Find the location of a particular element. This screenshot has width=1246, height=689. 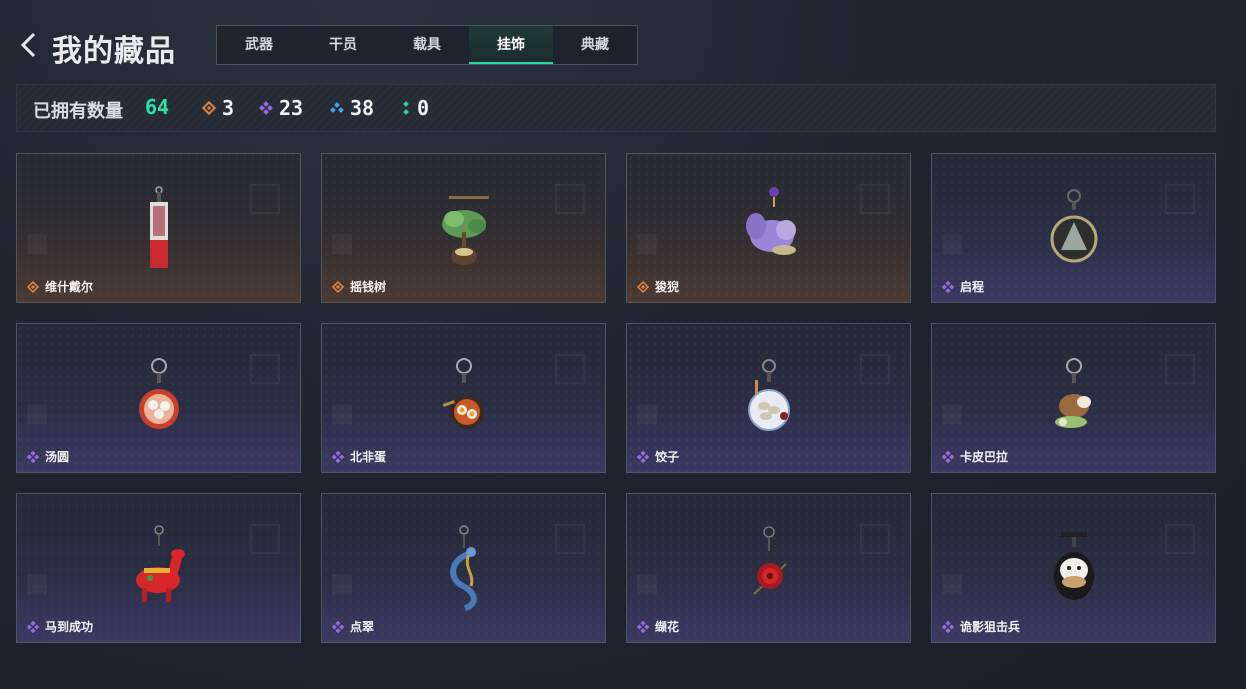

charm-card: 点翠 is located at coordinates (463, 568).